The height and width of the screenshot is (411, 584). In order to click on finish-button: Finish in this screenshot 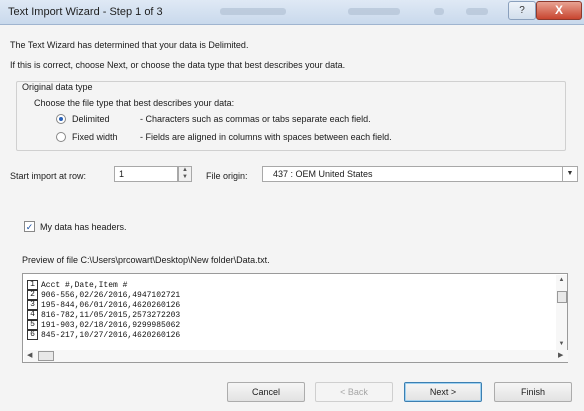, I will do `click(533, 392)`.